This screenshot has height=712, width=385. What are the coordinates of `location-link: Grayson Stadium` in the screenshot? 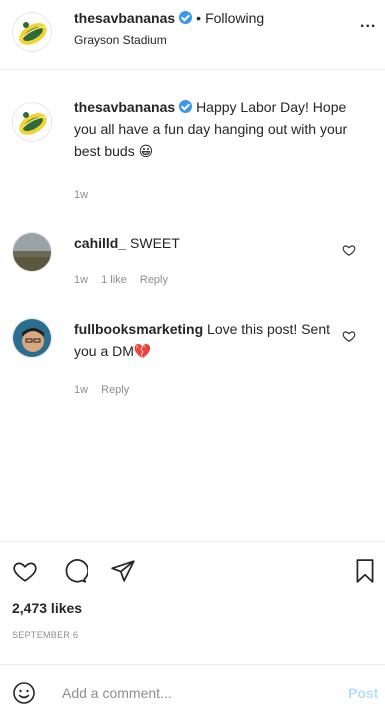 It's located at (120, 40).